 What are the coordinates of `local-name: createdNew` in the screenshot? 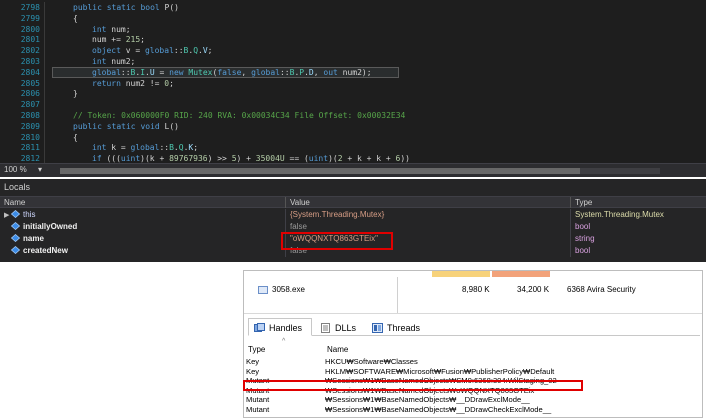 It's located at (45, 250).